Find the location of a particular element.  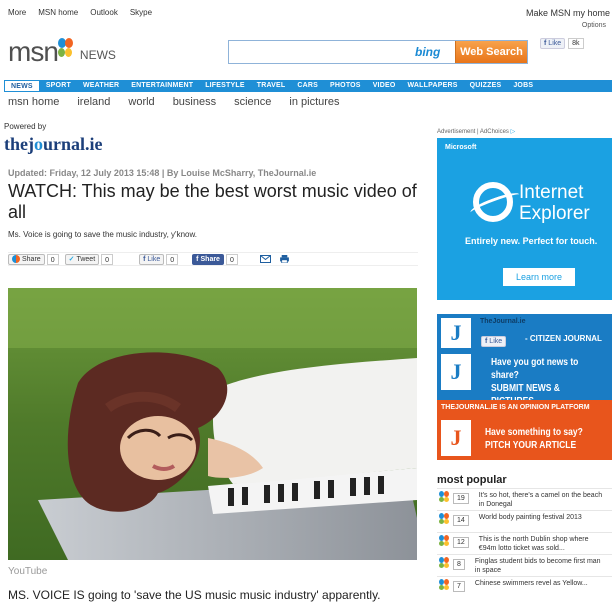

subnav-world: world is located at coordinates (141, 102).